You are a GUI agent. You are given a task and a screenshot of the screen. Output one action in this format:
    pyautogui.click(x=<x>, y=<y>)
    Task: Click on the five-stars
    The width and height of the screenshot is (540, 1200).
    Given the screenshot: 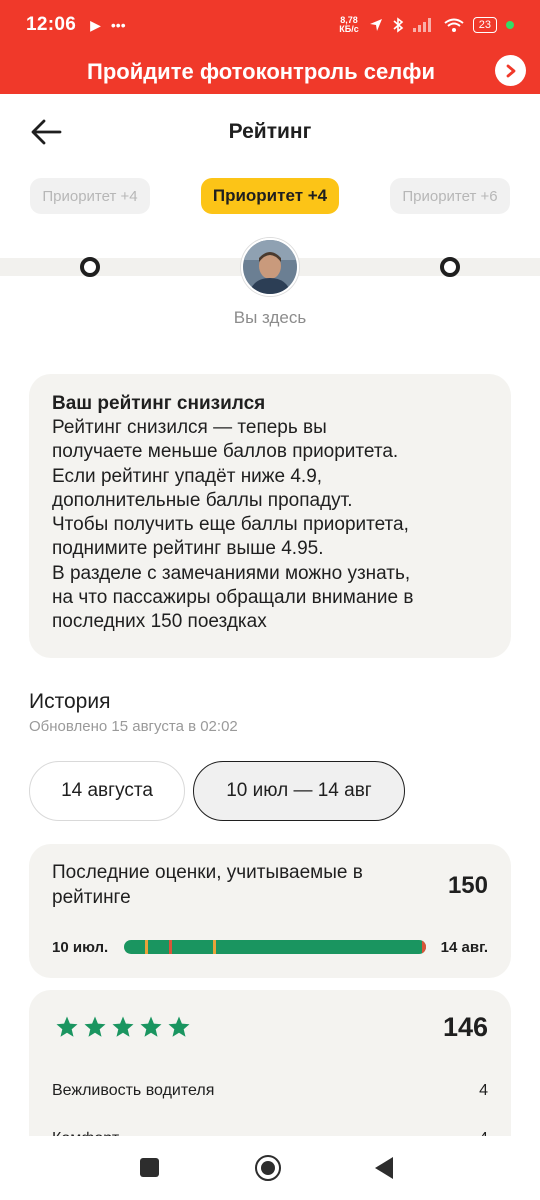 What is the action you would take?
    pyautogui.click(x=123, y=1027)
    